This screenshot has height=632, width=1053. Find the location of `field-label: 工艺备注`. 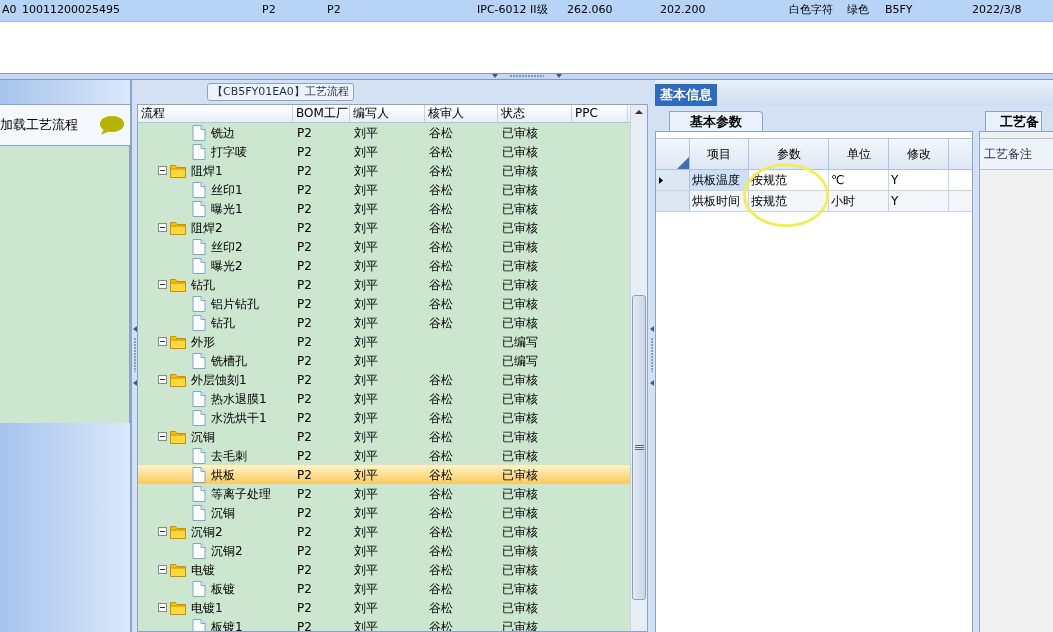

field-label: 工艺备注 is located at coordinates (1008, 154).